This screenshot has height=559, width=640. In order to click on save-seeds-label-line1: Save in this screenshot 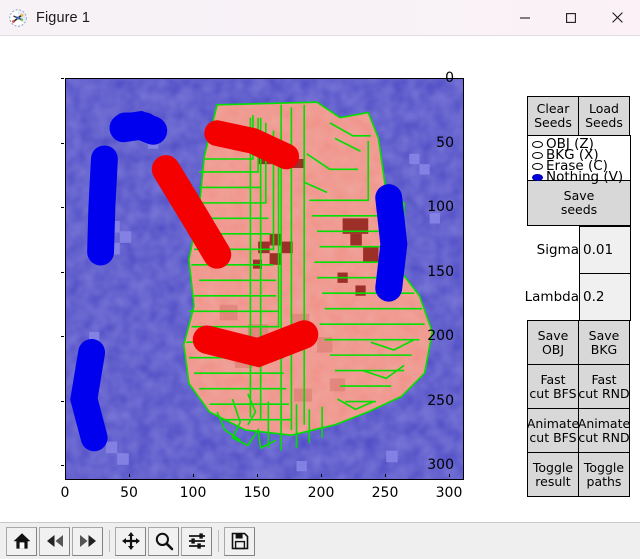, I will do `click(579, 195)`.